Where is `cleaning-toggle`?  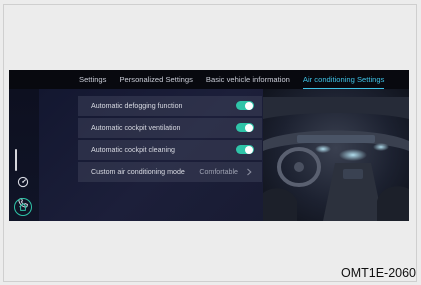
cleaning-toggle is located at coordinates (245, 149).